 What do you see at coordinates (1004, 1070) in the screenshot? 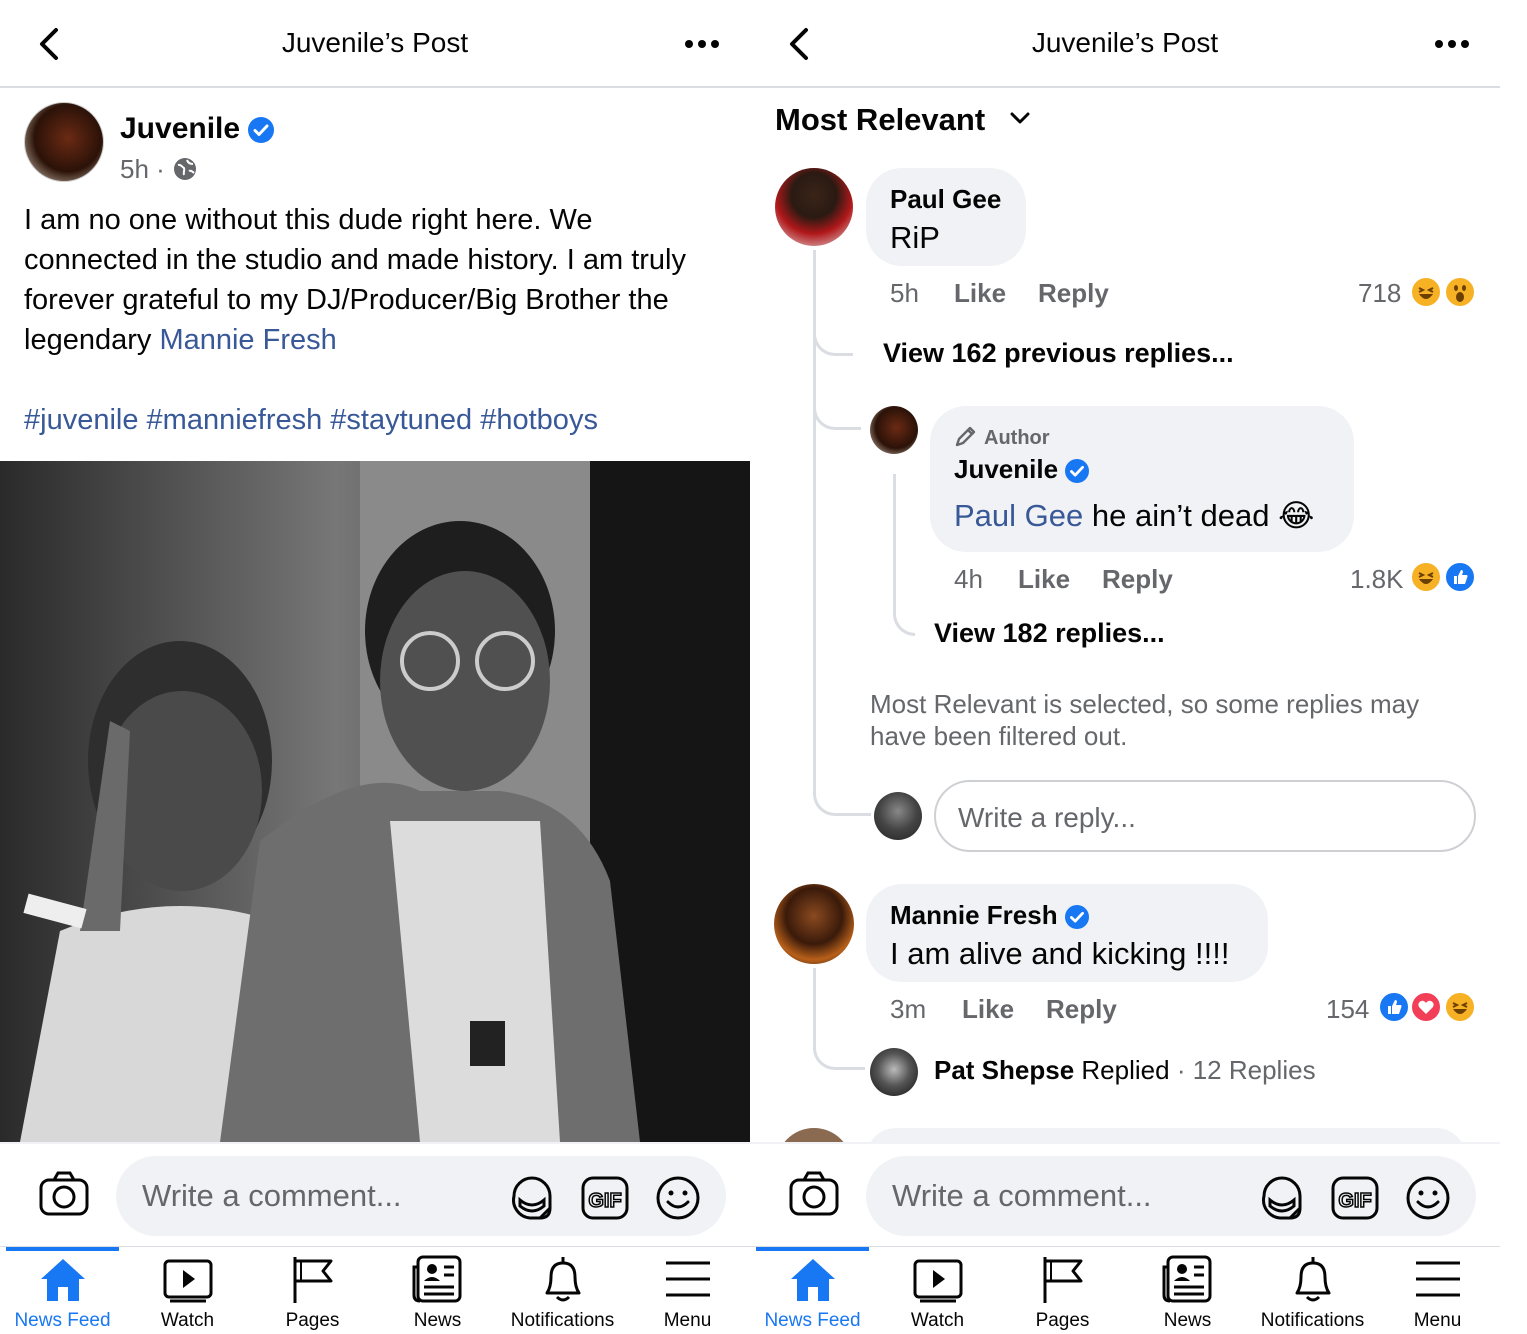
I see `replier-name: Pat Shepse` at bounding box center [1004, 1070].